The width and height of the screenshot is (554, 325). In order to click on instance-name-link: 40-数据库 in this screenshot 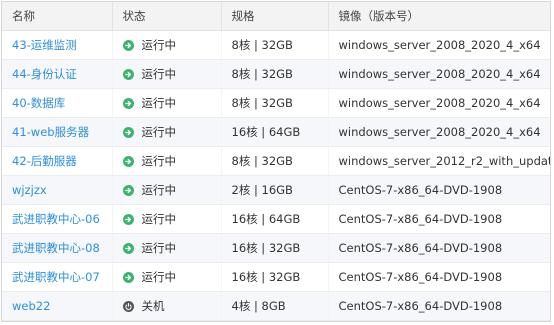, I will do `click(38, 103)`.